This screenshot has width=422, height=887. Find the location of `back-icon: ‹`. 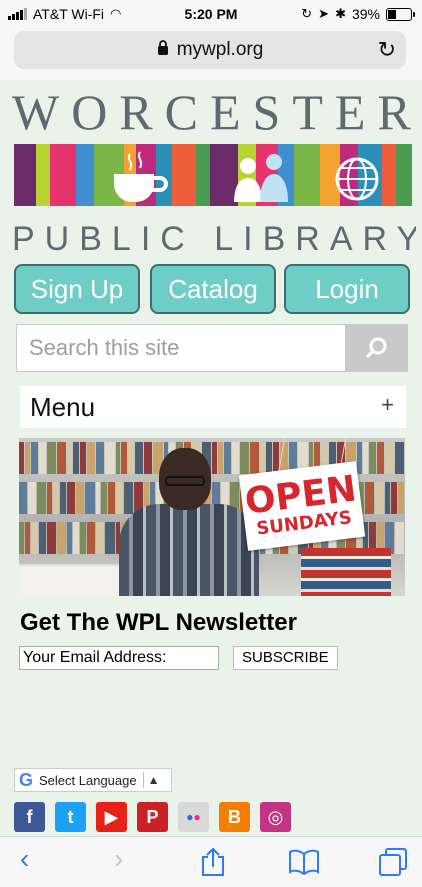

back-icon: ‹ is located at coordinates (24, 859).